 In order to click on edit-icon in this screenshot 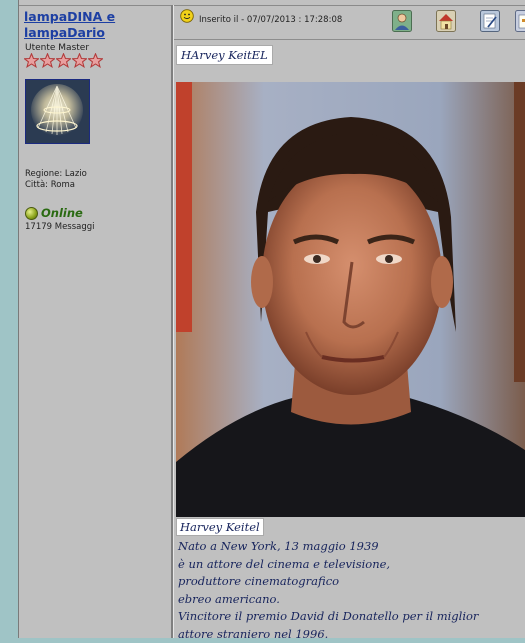, I will do `click(490, 21)`.